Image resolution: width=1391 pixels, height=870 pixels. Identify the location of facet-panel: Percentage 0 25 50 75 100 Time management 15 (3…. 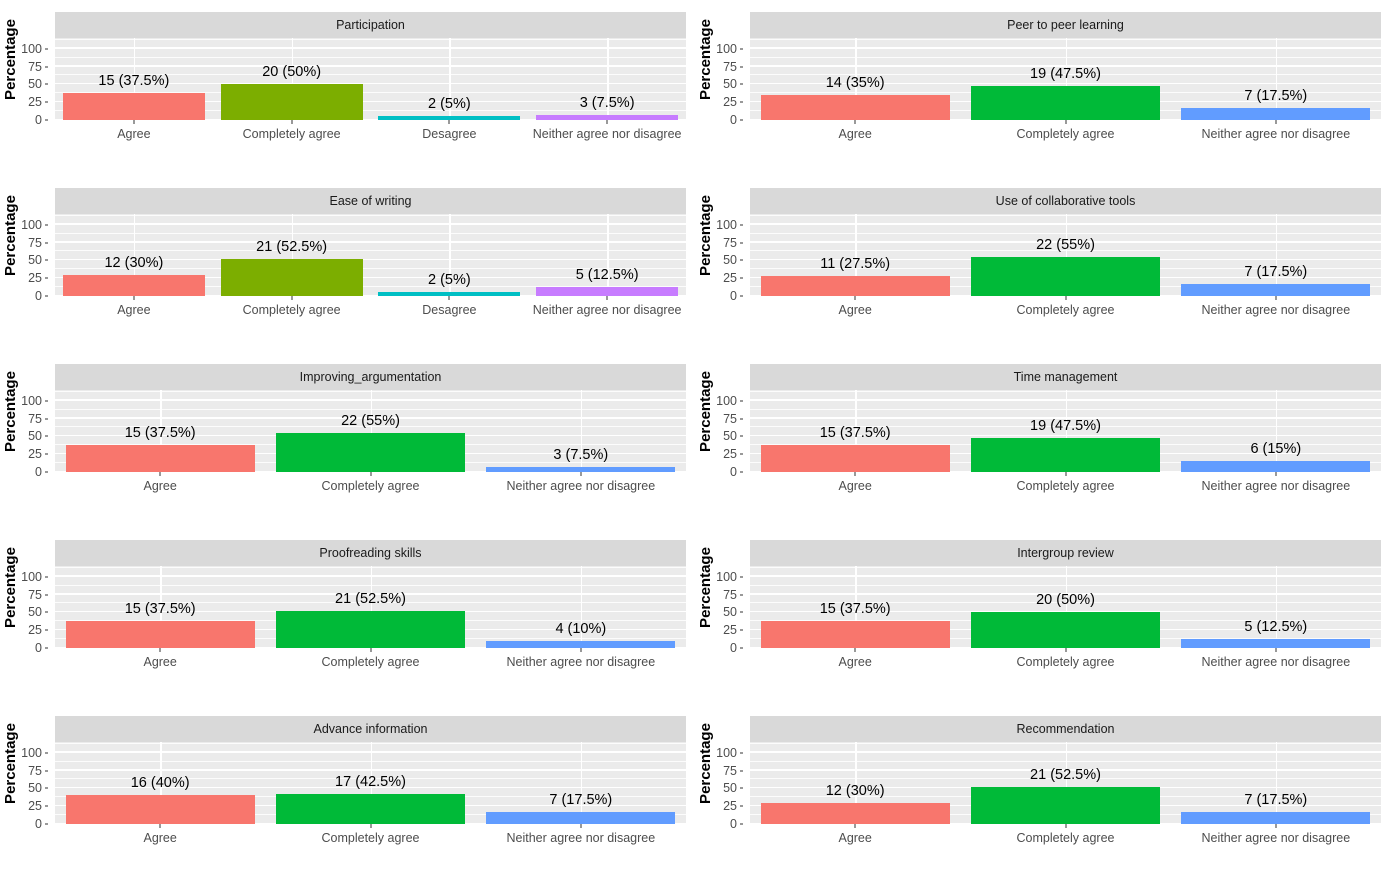
(1042, 440).